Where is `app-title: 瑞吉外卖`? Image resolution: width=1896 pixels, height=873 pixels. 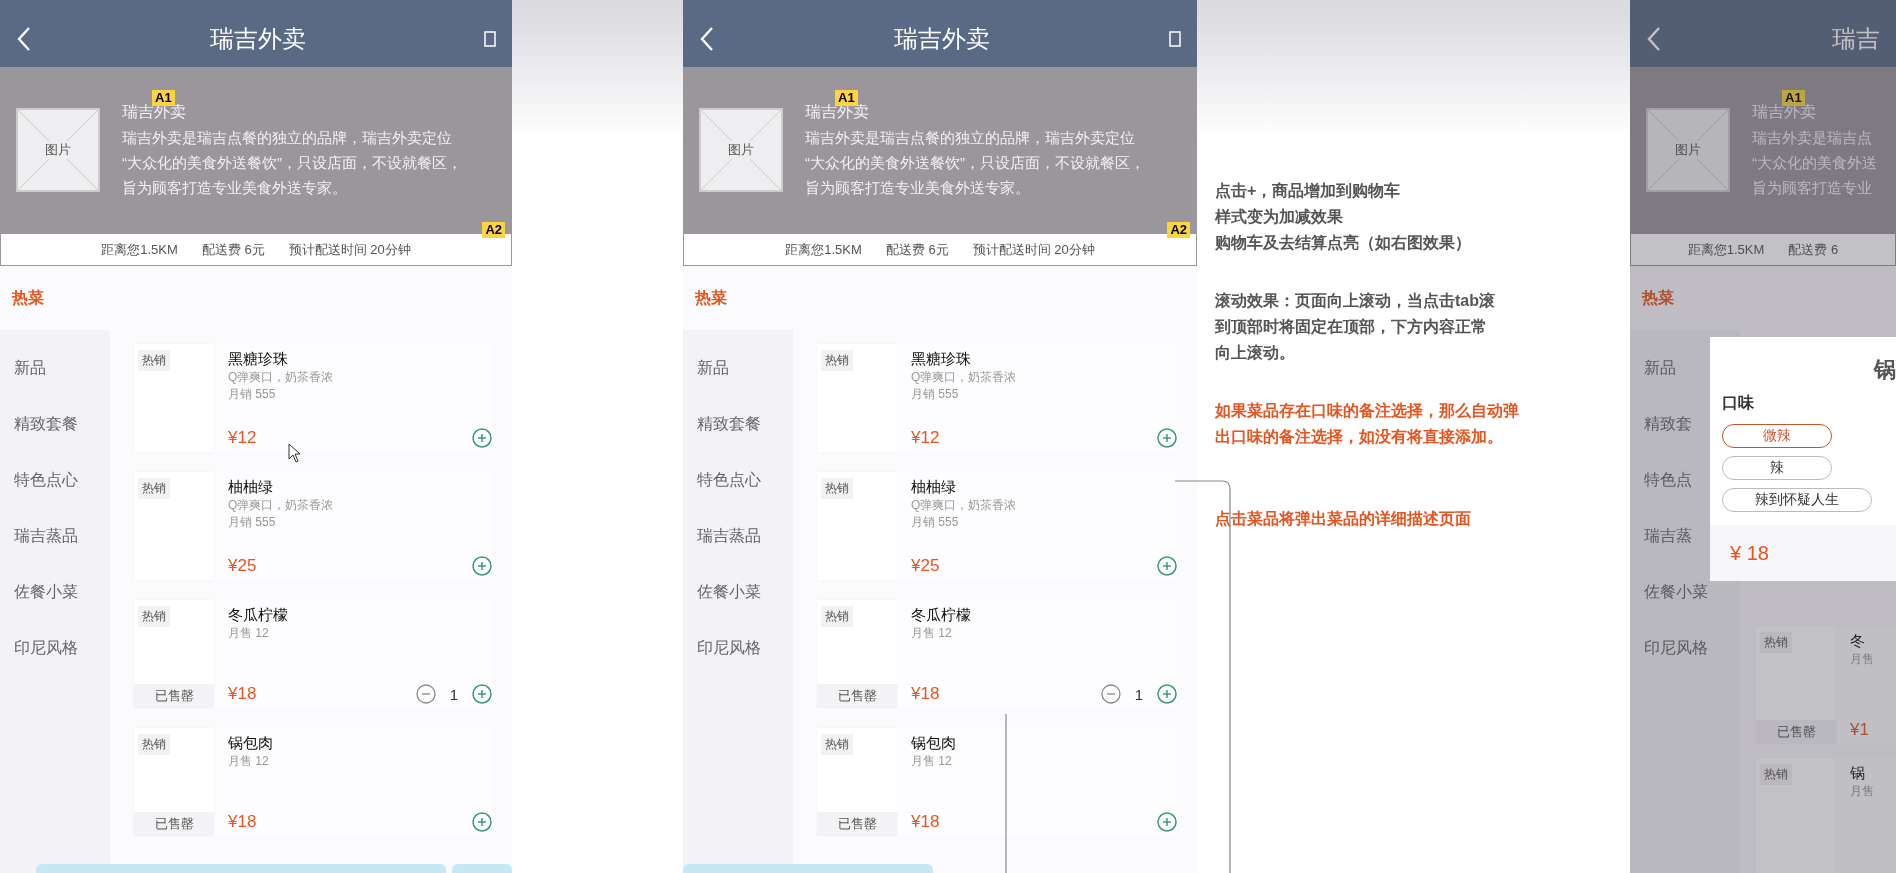 app-title: 瑞吉外卖 is located at coordinates (258, 38).